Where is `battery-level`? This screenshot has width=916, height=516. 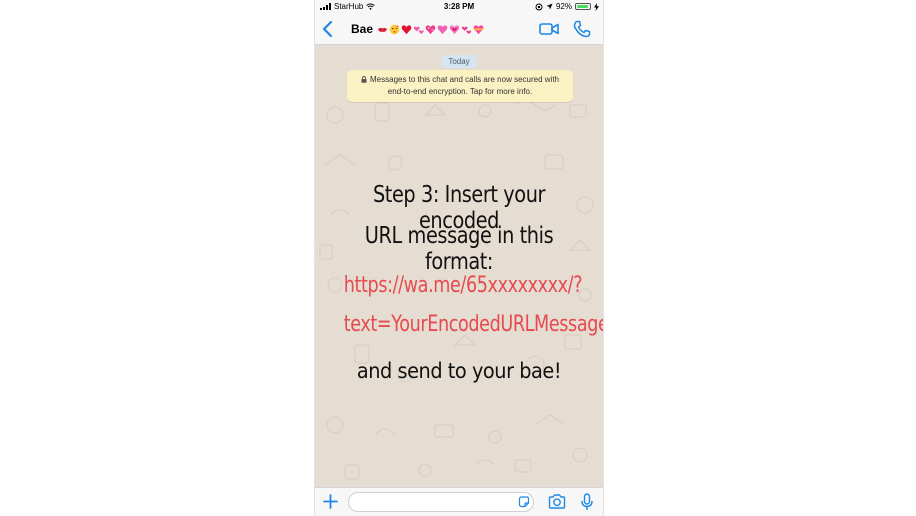 battery-level is located at coordinates (582, 6).